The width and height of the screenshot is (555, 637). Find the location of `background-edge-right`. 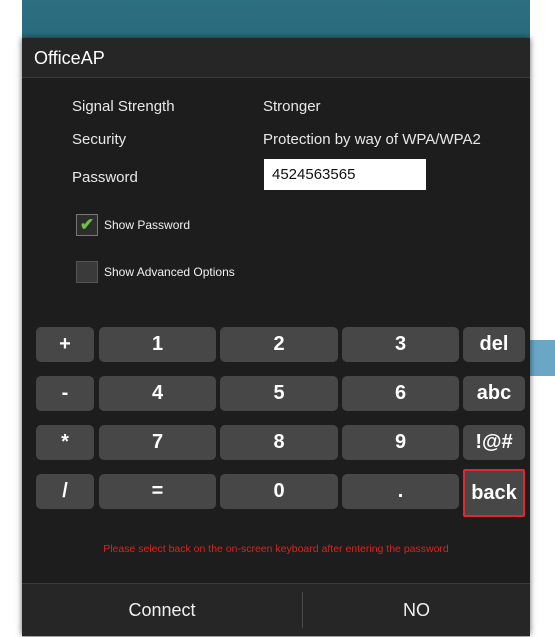

background-edge-right is located at coordinates (542, 318).